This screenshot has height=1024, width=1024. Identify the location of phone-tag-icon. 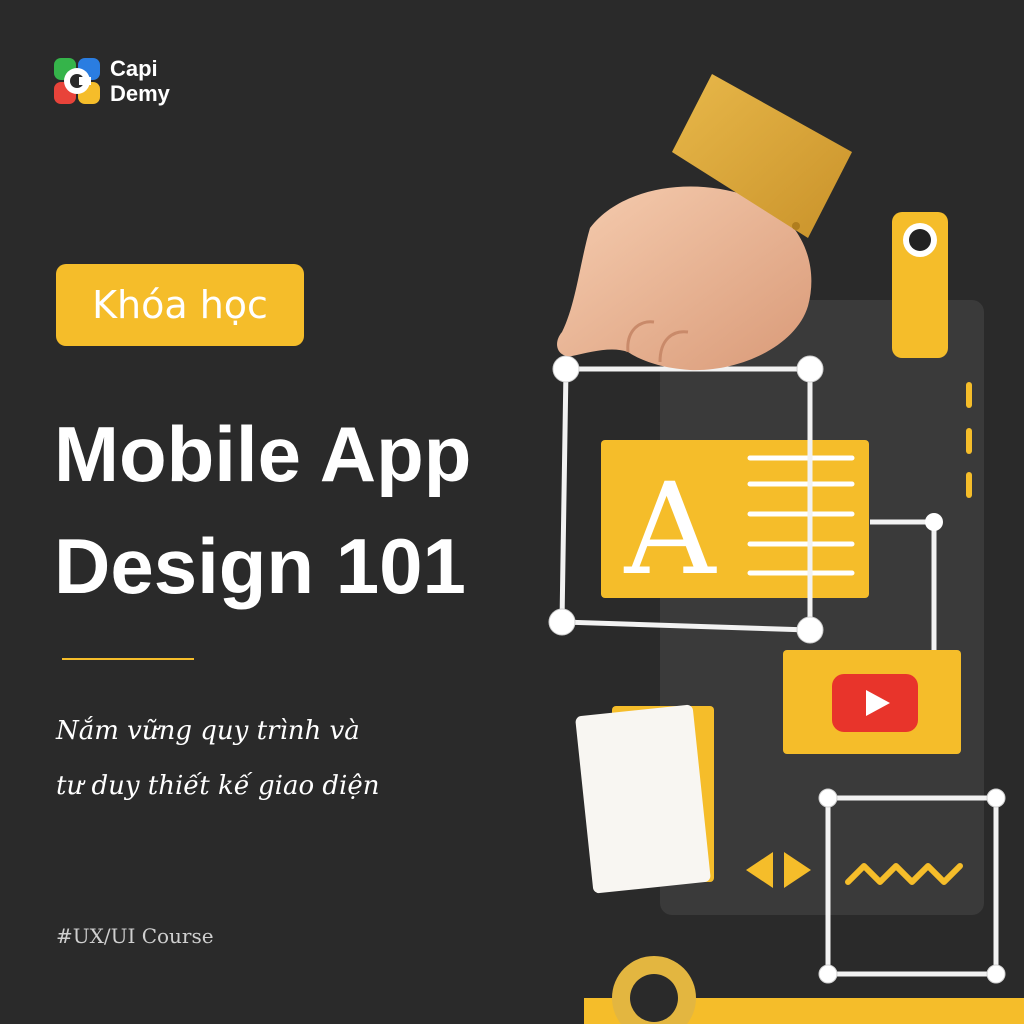
(920, 285).